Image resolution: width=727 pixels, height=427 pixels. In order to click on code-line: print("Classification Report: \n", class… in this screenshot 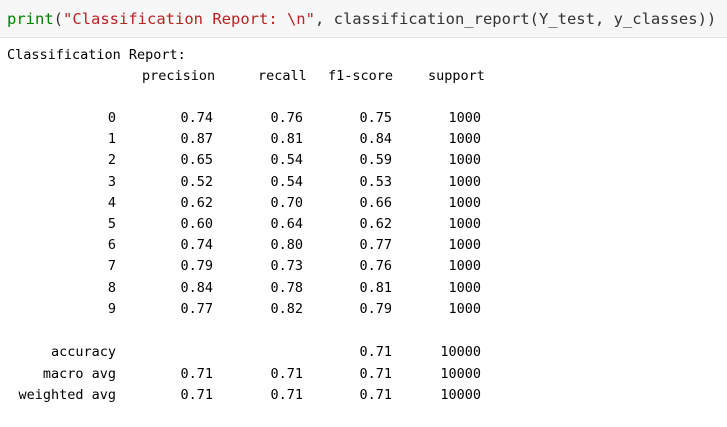, I will do `click(361, 19)`.